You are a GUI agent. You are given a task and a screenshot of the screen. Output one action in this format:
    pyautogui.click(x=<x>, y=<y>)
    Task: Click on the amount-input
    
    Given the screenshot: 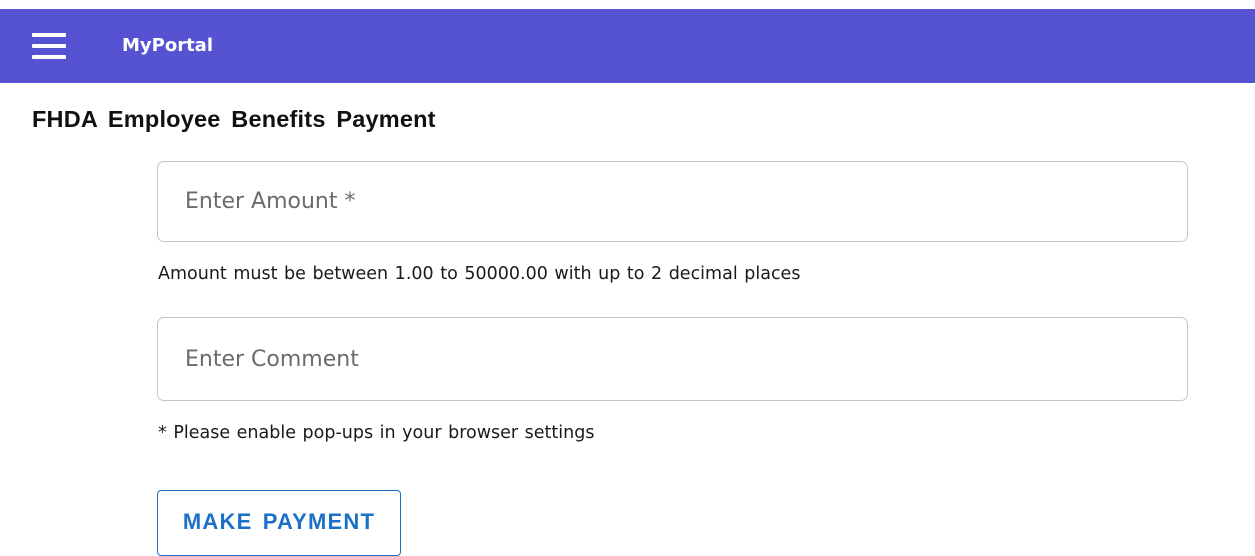 What is the action you would take?
    pyautogui.click(x=672, y=201)
    